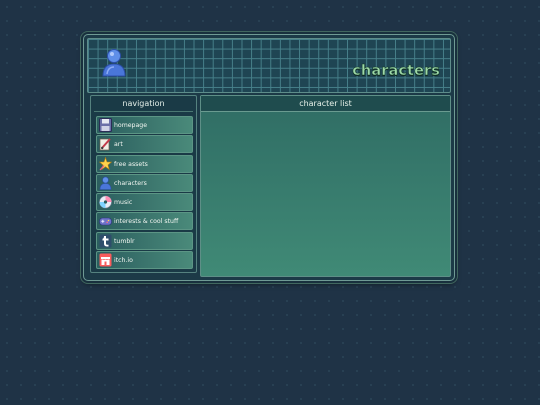 This screenshot has height=405, width=540. I want to click on nav-item-itchio: itch.io, so click(144, 260).